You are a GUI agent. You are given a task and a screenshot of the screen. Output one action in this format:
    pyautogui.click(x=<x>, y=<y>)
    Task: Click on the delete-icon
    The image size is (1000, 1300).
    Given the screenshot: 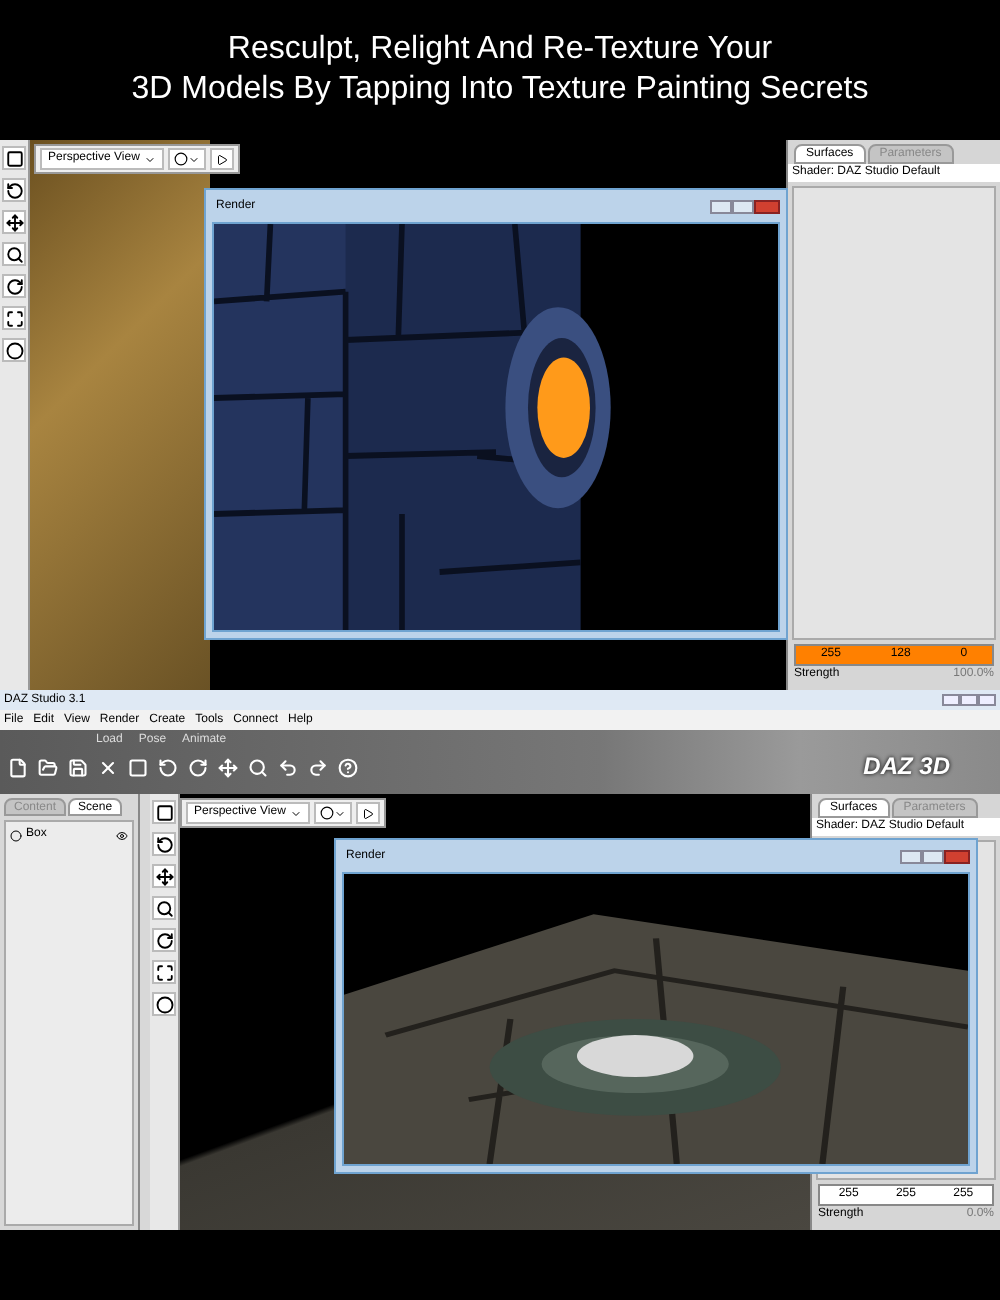 What is the action you would take?
    pyautogui.click(x=108, y=768)
    